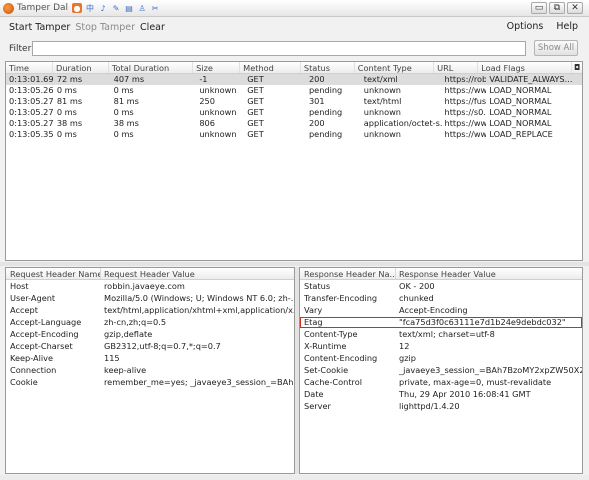 The height and width of the screenshot is (480, 589). Describe the element at coordinates (103, 8) in the screenshot. I see `moon-icon: ♪` at that location.